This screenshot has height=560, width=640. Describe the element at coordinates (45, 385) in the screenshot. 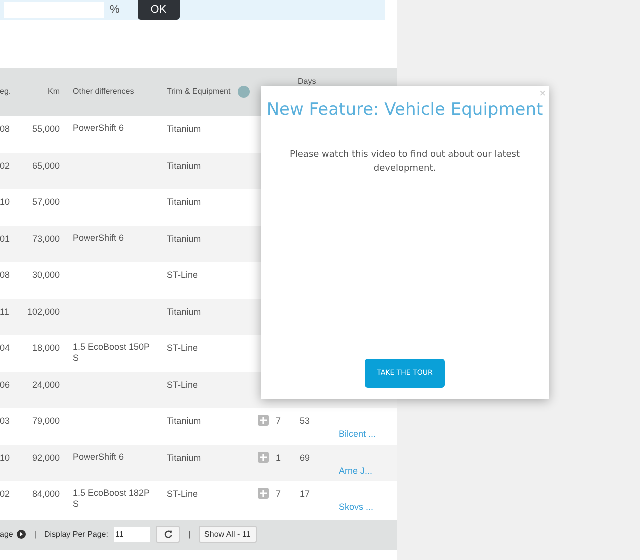

I see `table-cell-text: 24,000` at that location.